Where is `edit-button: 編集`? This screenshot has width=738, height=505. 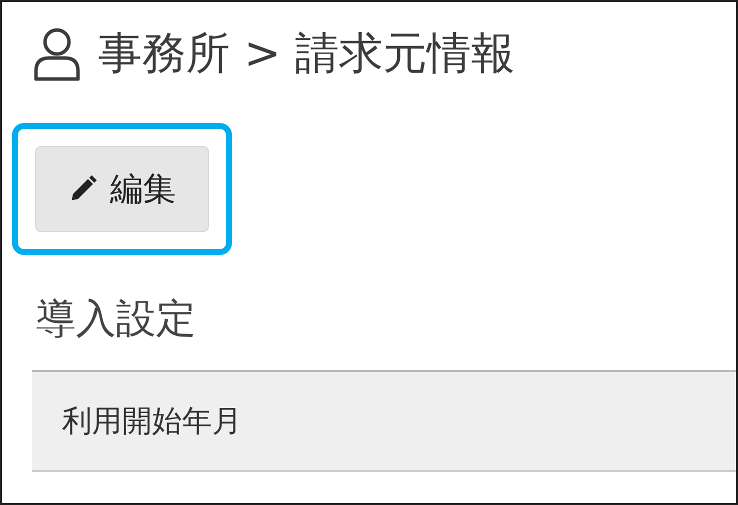
edit-button: 編集 is located at coordinates (122, 189).